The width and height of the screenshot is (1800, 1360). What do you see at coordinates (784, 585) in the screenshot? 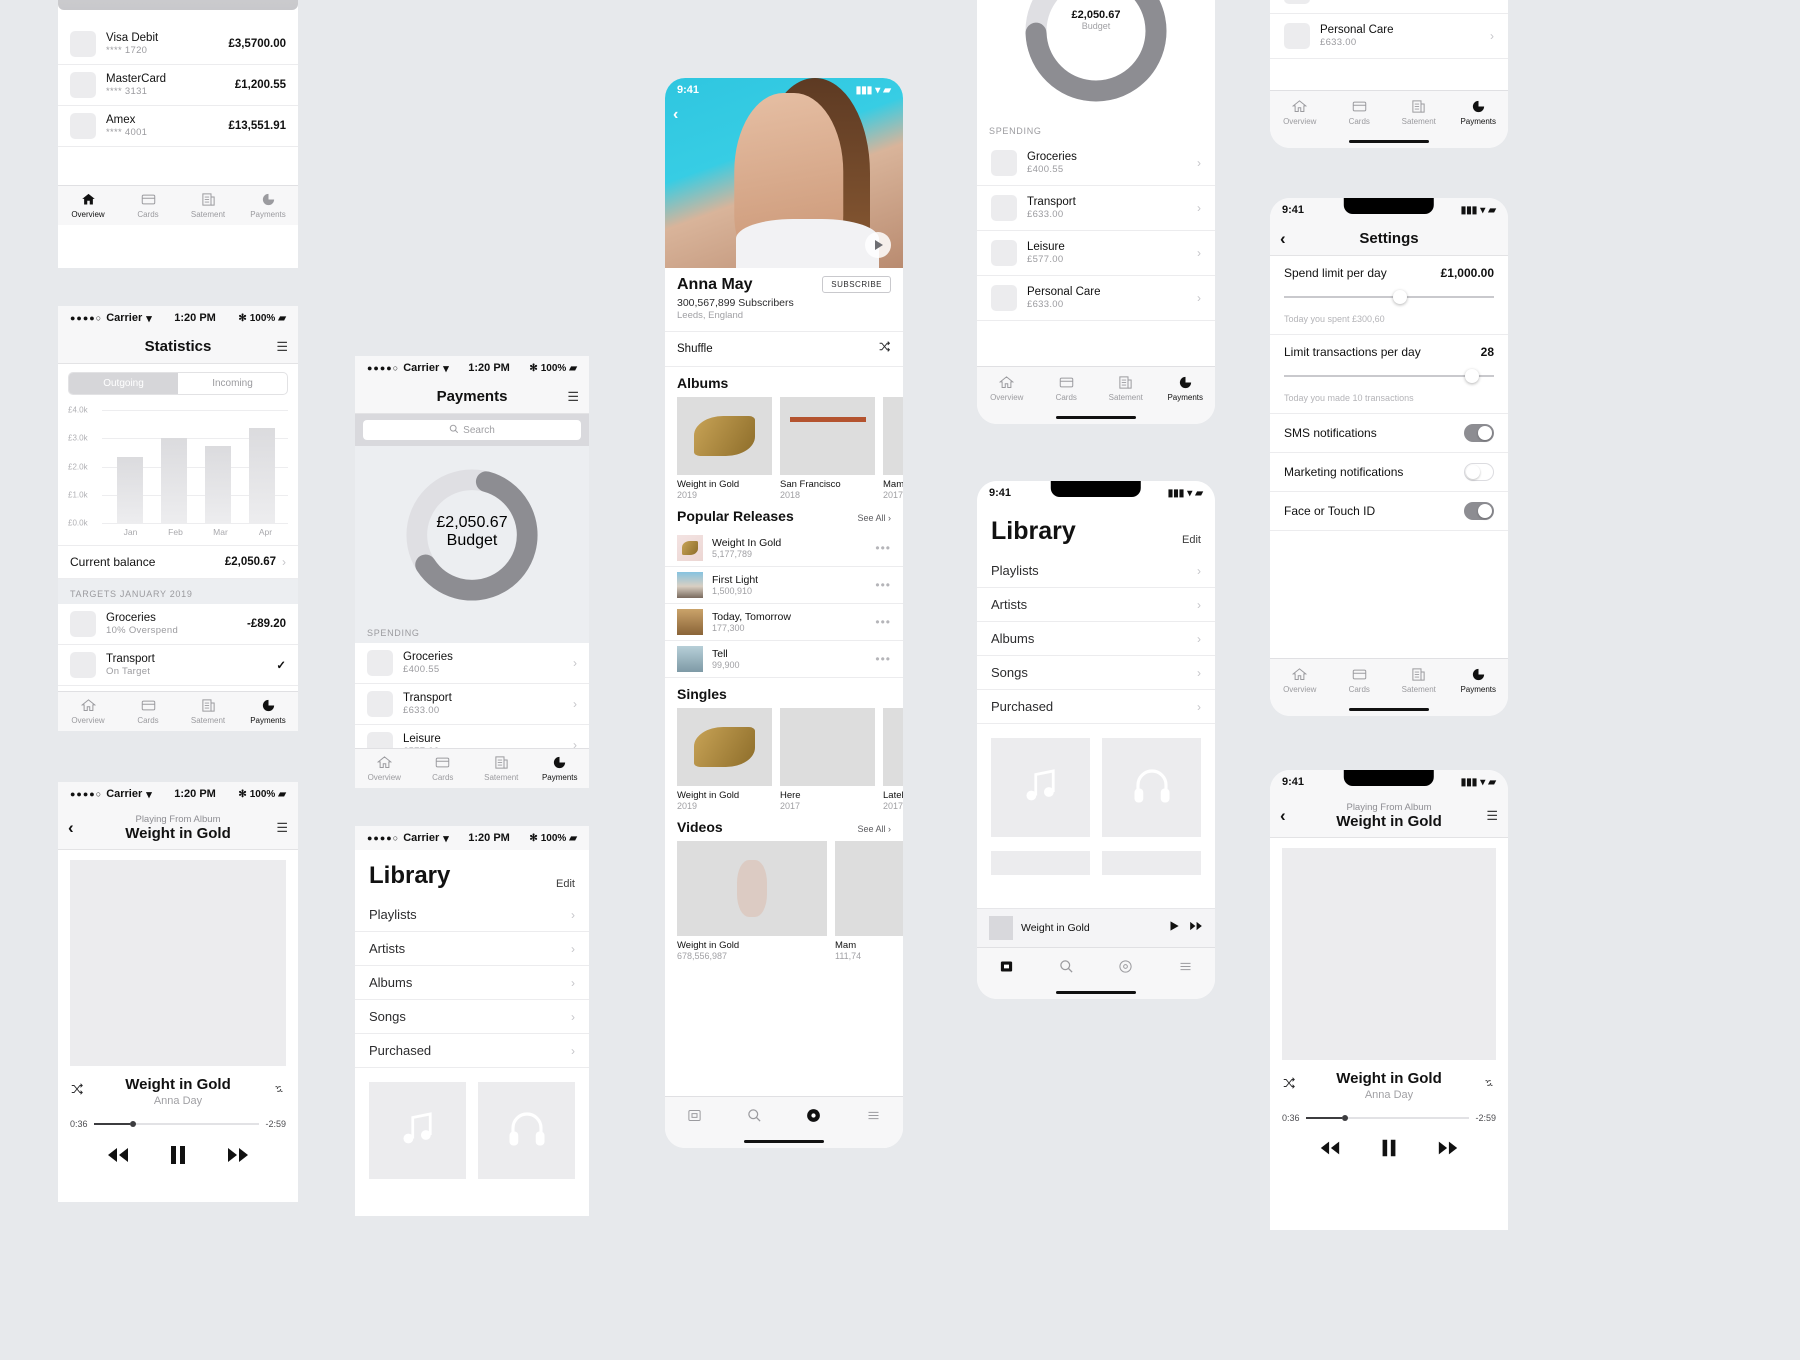
I see `track-row: First Light 1,500,910 •••` at bounding box center [784, 585].